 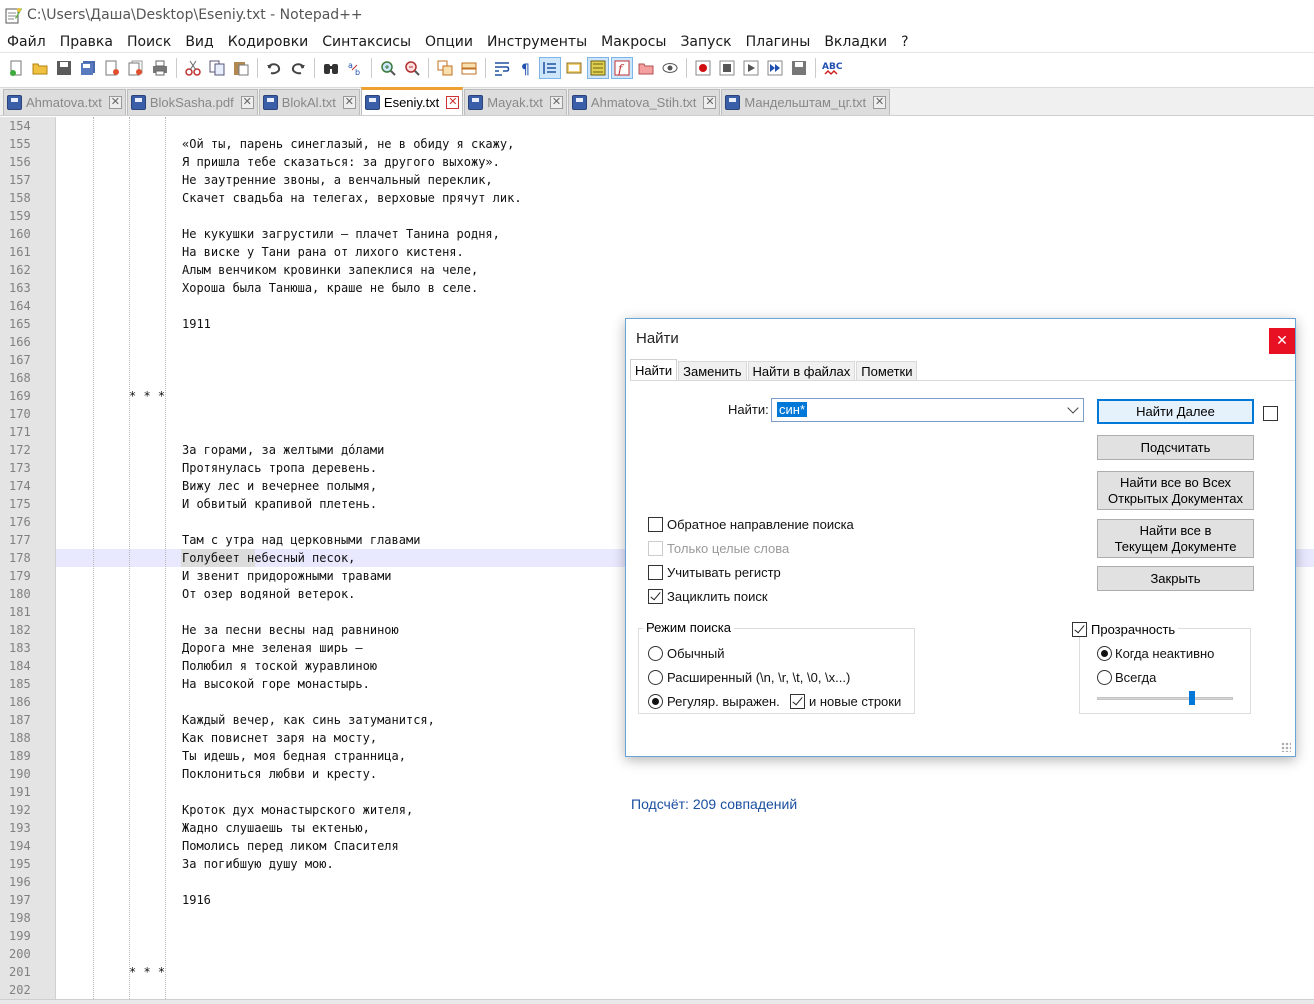 What do you see at coordinates (268, 42) in the screenshot?
I see `menu-encoding: Кодировки` at bounding box center [268, 42].